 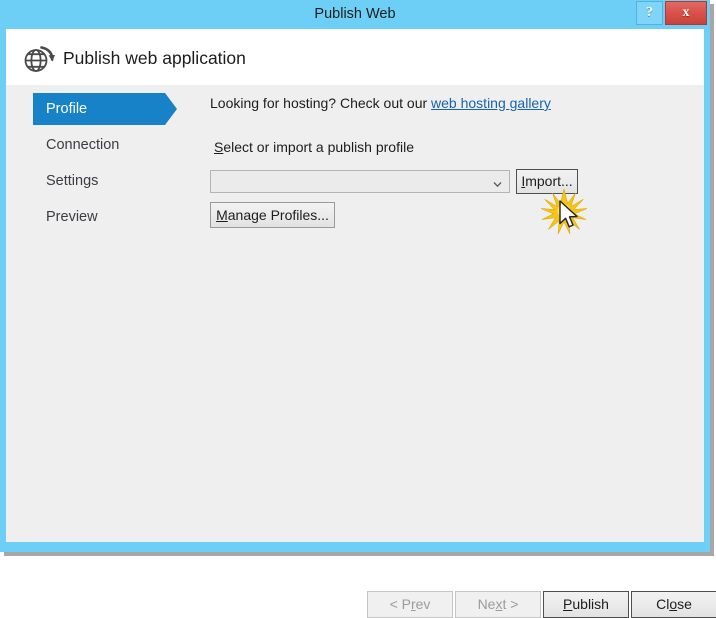 I want to click on window-title: Publish Web, so click(x=355, y=14).